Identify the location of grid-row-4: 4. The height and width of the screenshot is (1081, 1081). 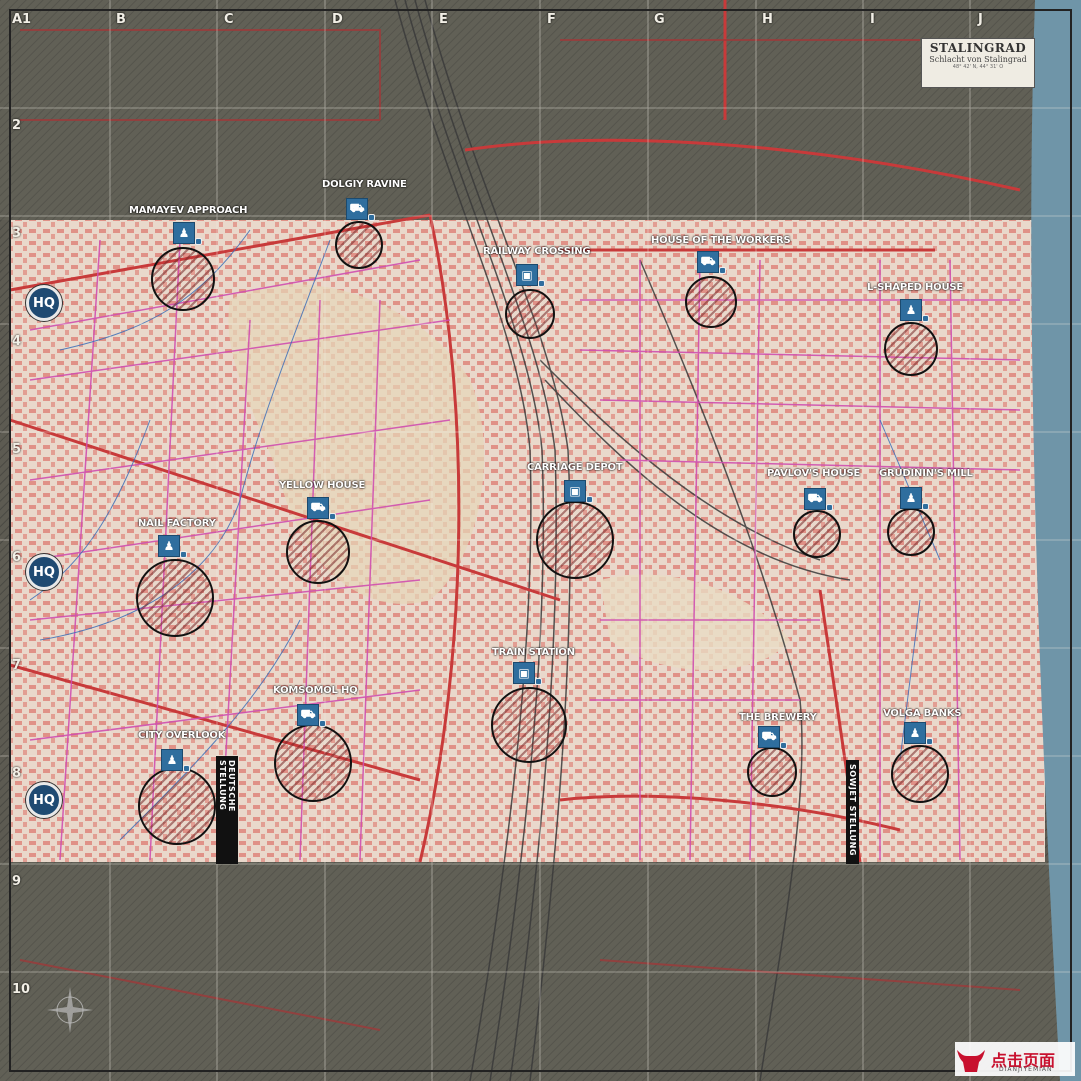
(17, 341).